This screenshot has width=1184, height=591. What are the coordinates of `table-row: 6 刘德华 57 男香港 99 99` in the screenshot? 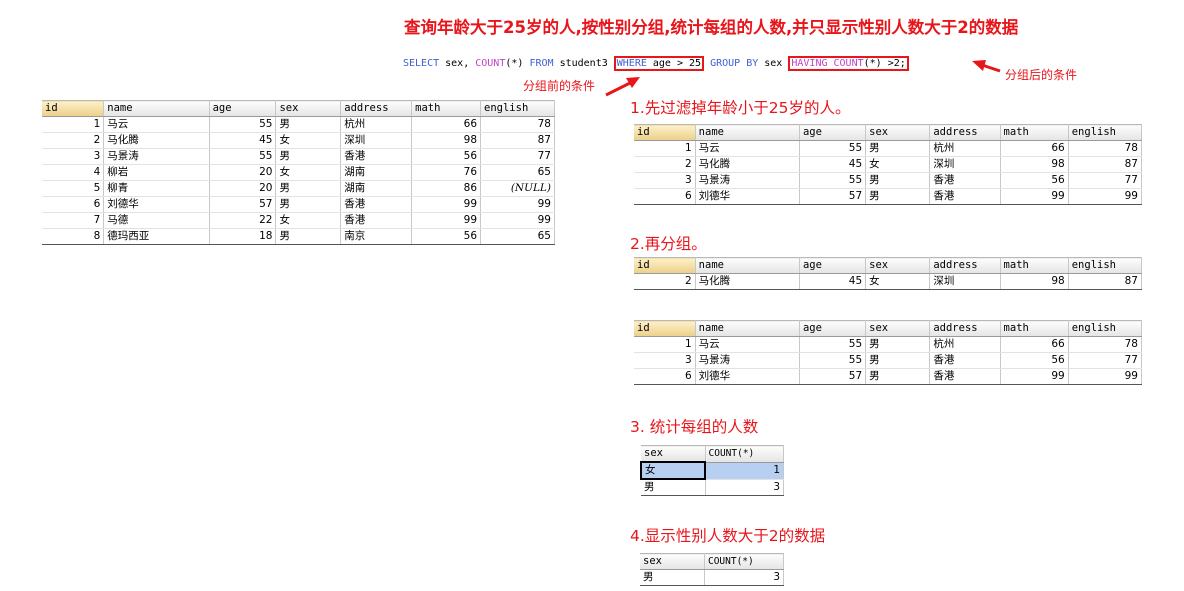 It's located at (298, 204).